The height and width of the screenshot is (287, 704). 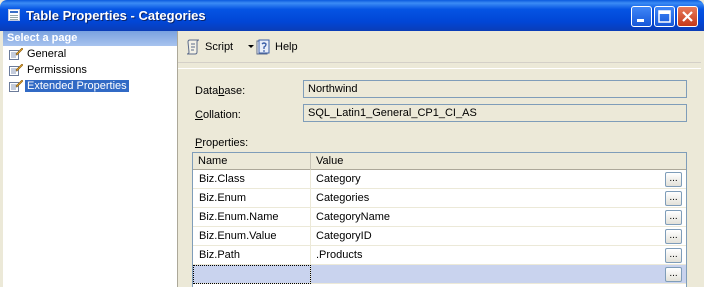 I want to click on property-value-cell, so click(x=486, y=274).